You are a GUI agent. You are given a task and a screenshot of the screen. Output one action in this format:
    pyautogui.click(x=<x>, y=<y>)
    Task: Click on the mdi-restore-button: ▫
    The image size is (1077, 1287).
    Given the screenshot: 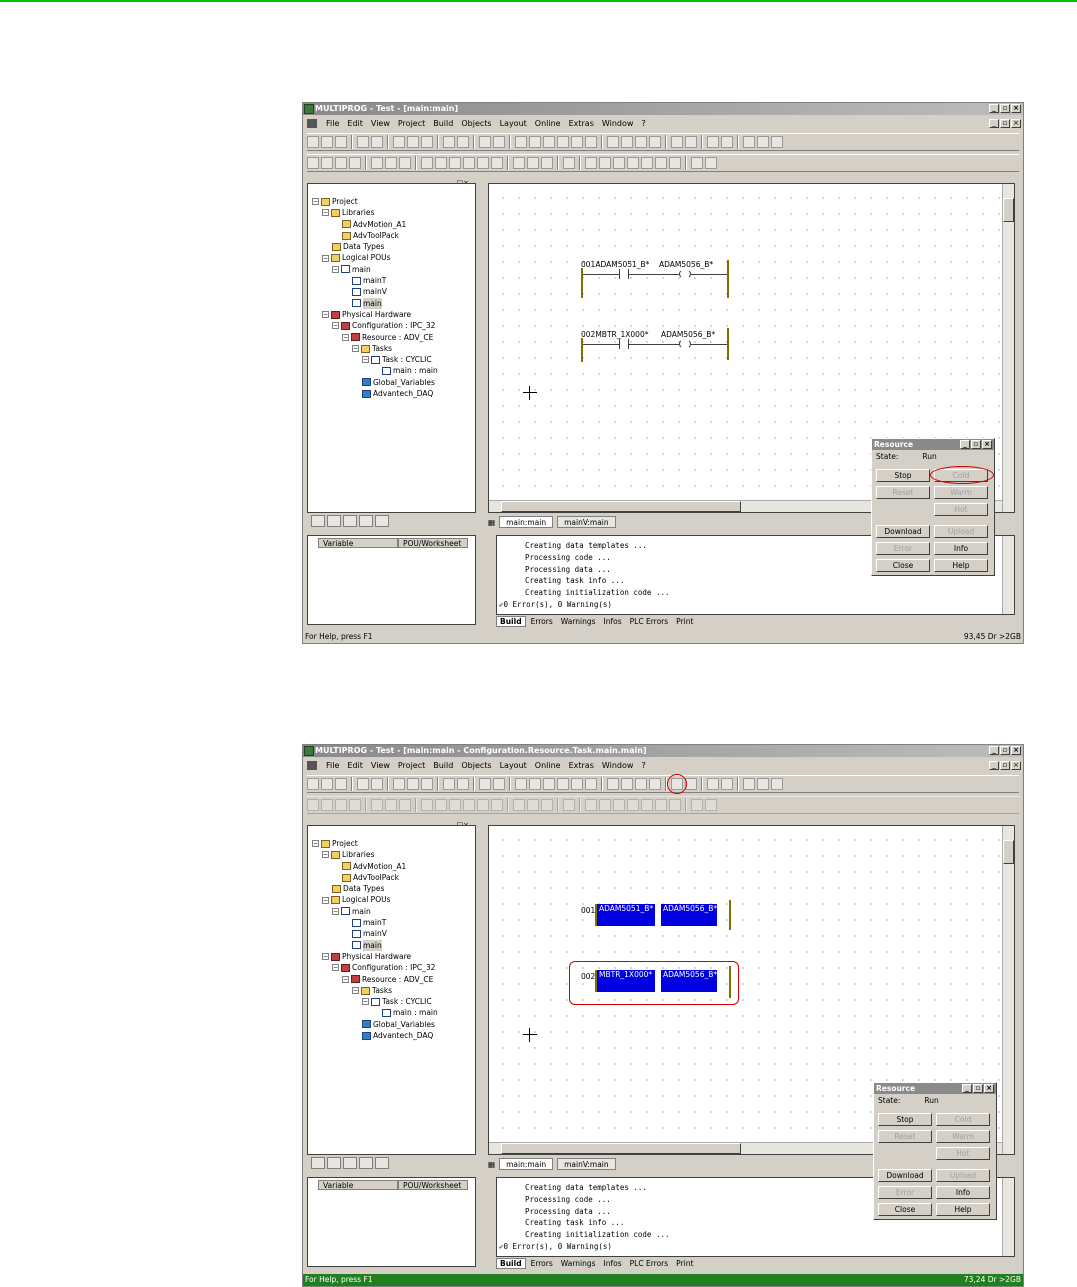 What is the action you would take?
    pyautogui.click(x=1005, y=765)
    